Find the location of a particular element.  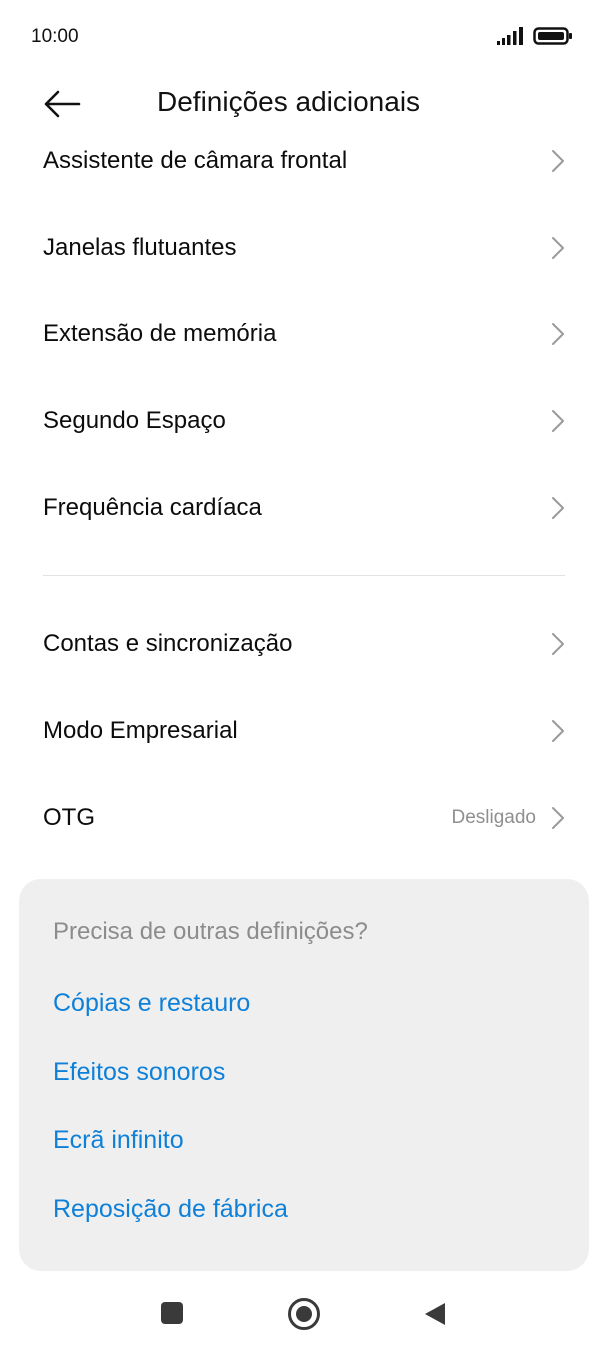

suggestions-heading: Precisa de outras definições? is located at coordinates (210, 931).